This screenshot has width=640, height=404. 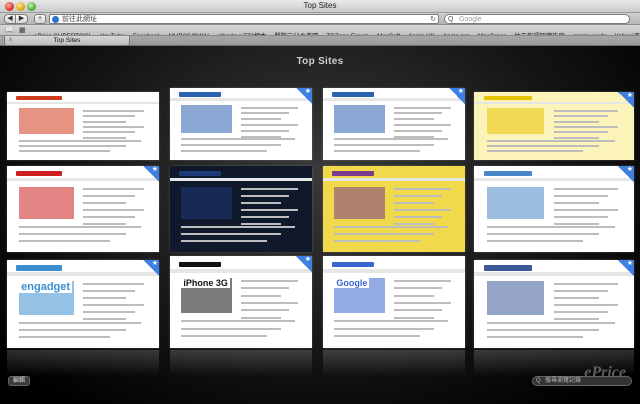 I want to click on site-banner-text: Google, so click(x=352, y=283).